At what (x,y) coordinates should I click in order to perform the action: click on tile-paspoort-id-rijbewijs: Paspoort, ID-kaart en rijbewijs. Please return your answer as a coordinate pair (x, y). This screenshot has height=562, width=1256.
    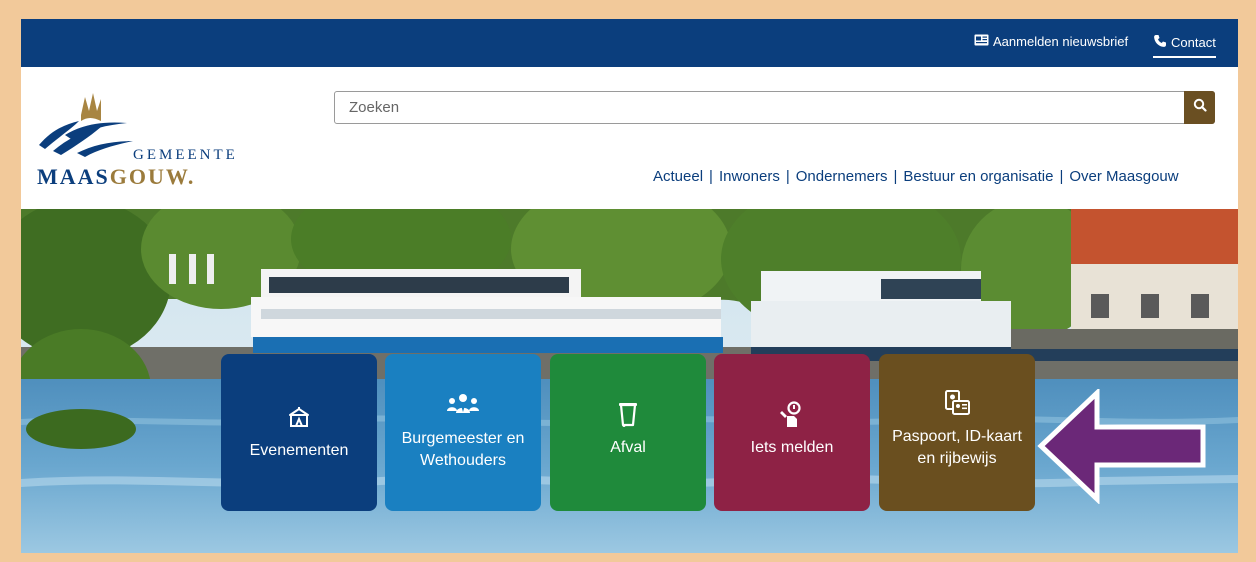
    Looking at the image, I should click on (957, 432).